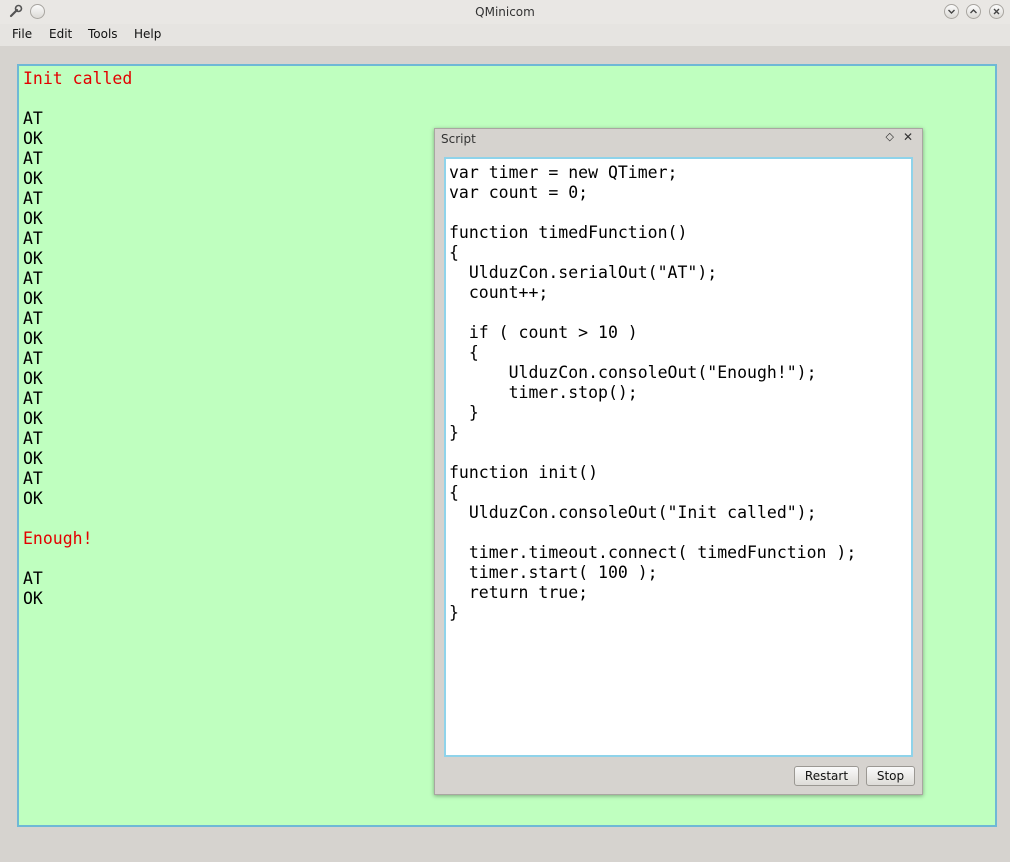  I want to click on window-title: QMinicom, so click(505, 12).